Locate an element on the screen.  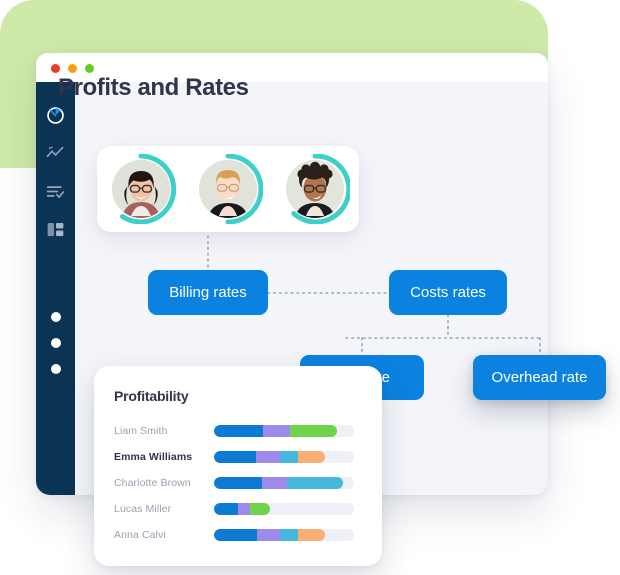
flow-node-costs-rates: Costs rates is located at coordinates (448, 292).